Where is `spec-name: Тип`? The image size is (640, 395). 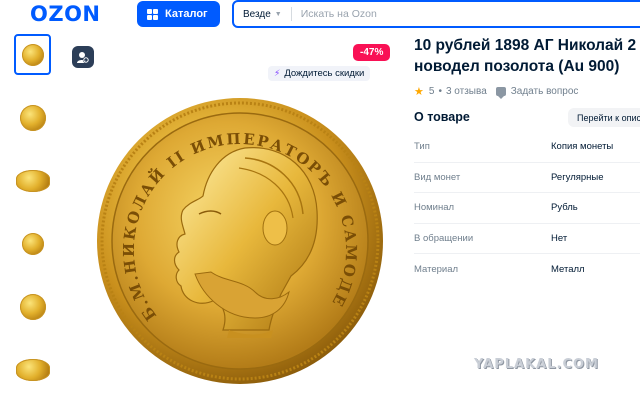 spec-name: Тип is located at coordinates (422, 147).